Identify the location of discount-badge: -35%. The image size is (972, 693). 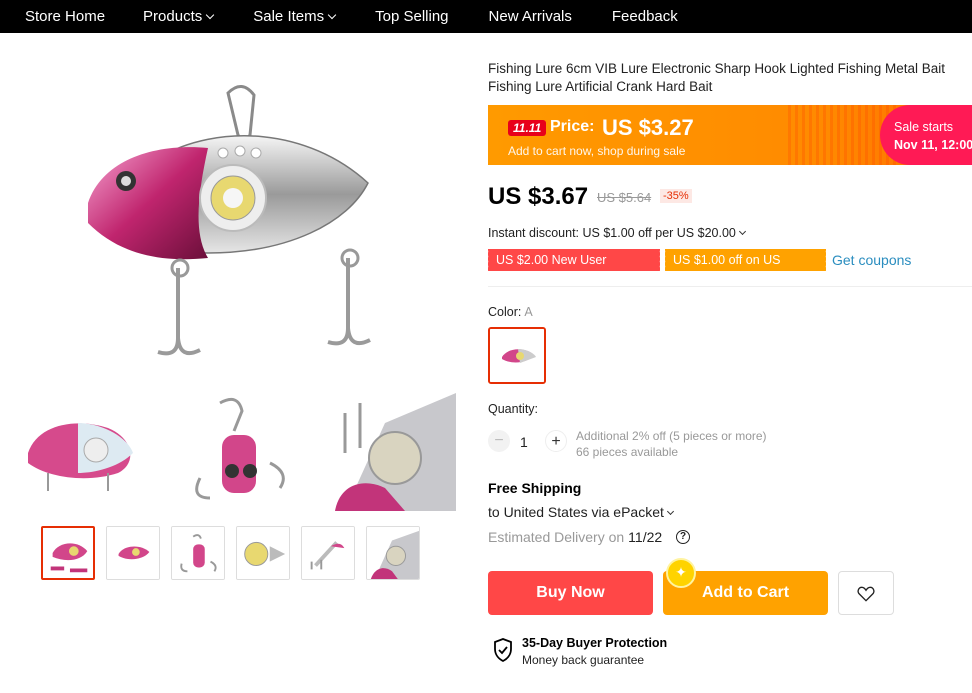
(676, 196).